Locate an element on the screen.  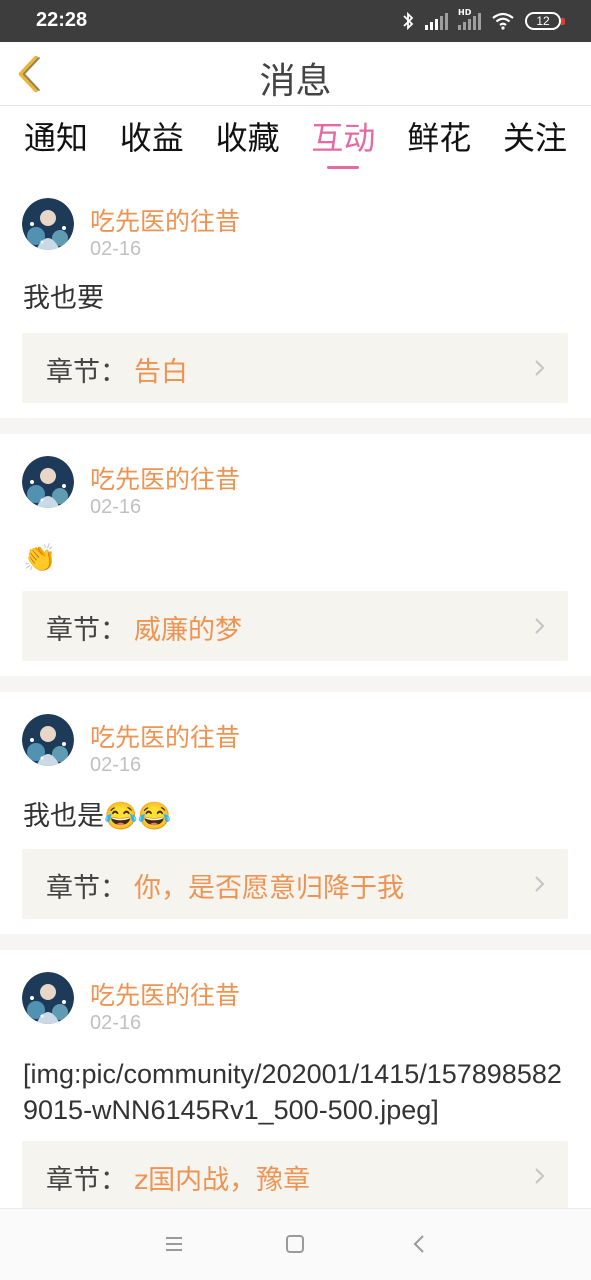
square-home-icon is located at coordinates (295, 1244).